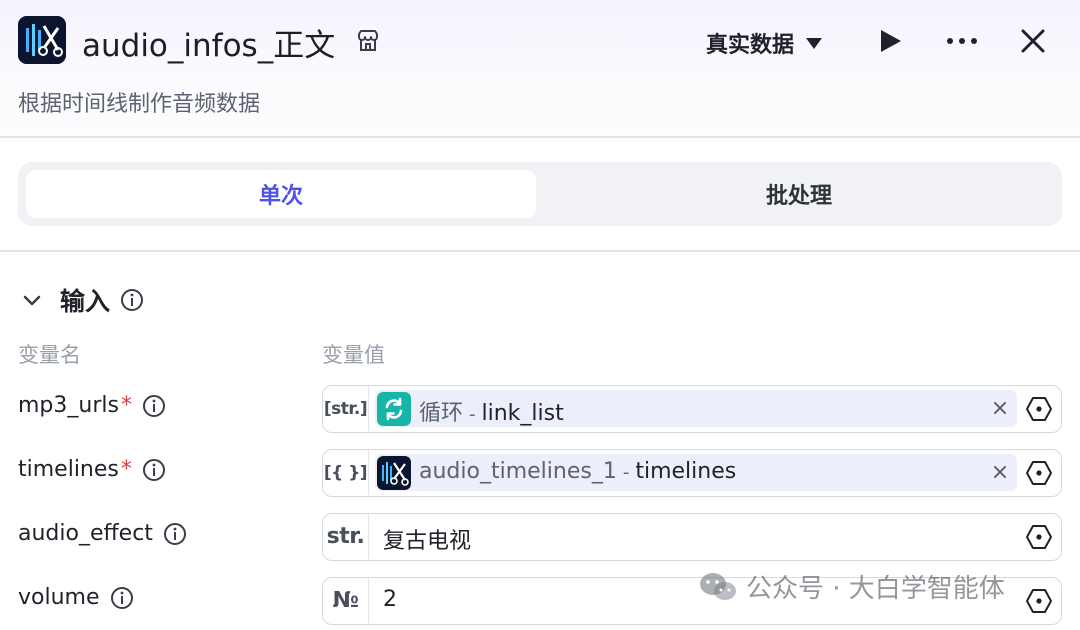 Image resolution: width=1080 pixels, height=630 pixels. What do you see at coordinates (281, 194) in the screenshot?
I see `tab-single: 单次` at bounding box center [281, 194].